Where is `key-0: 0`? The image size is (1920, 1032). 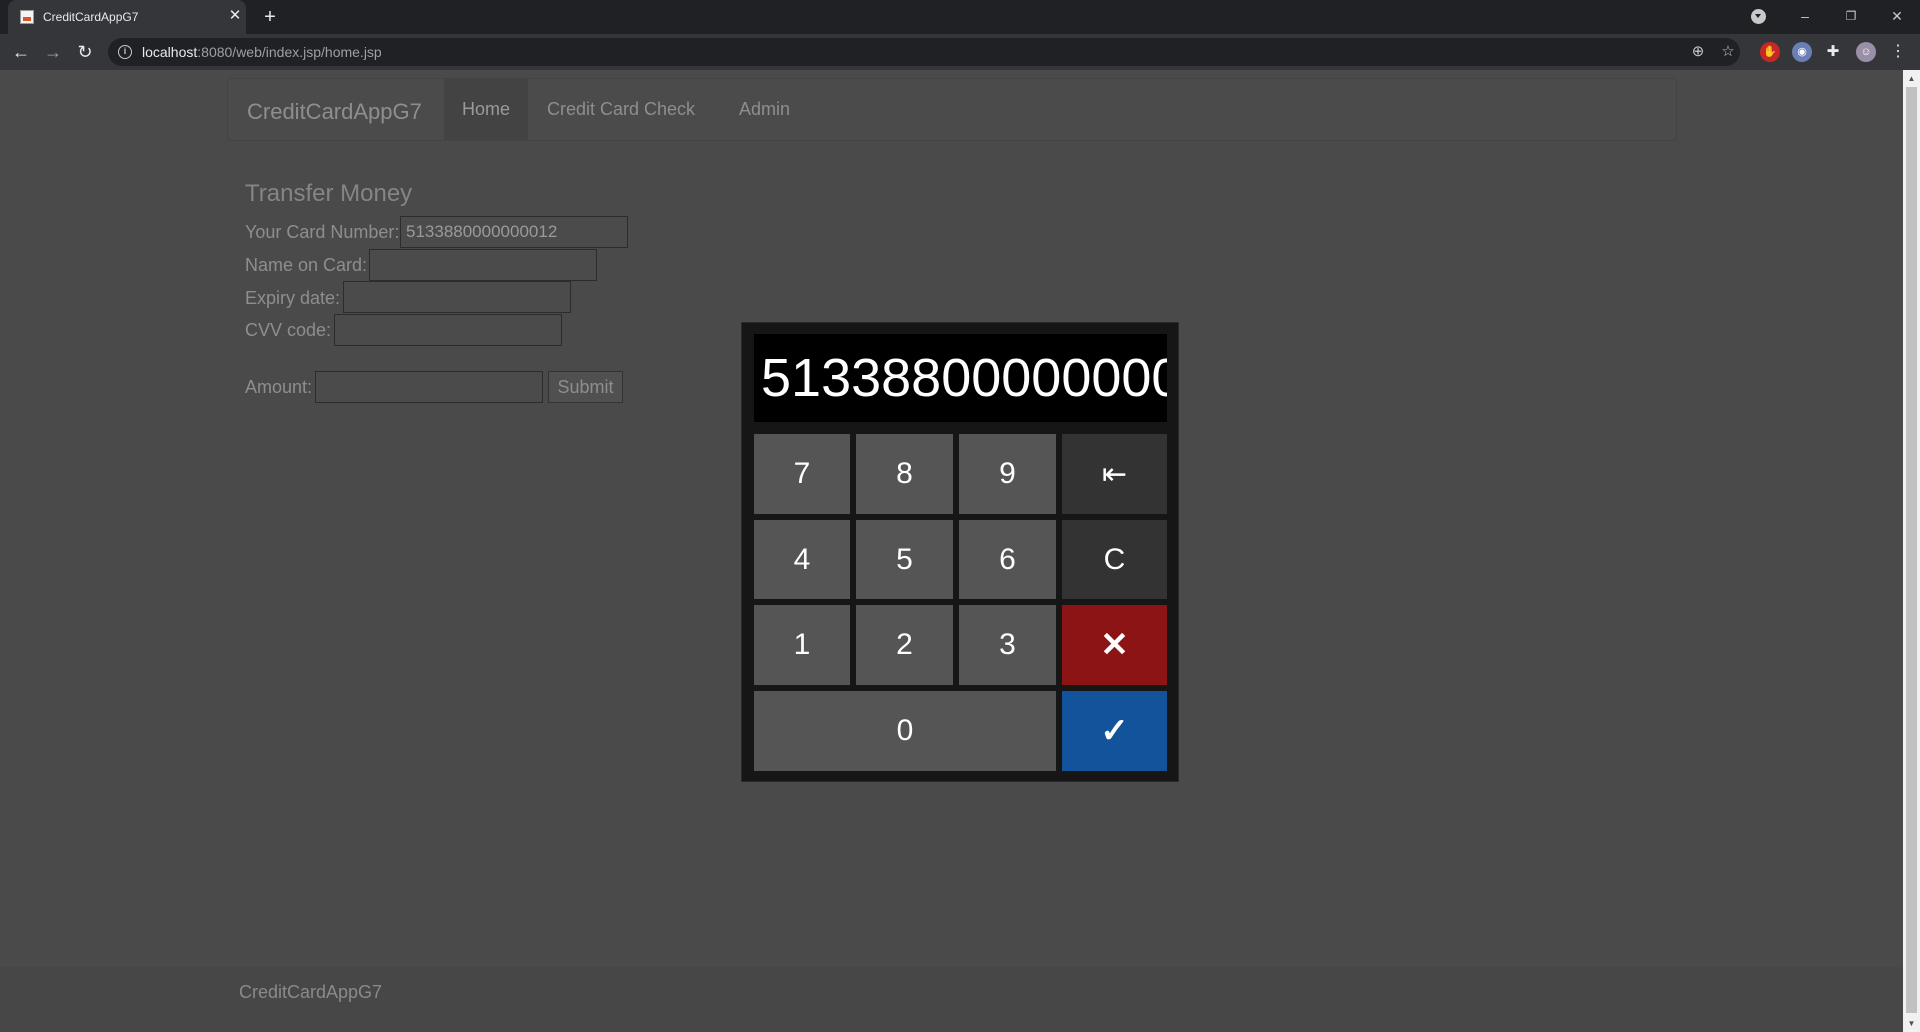
key-0: 0 is located at coordinates (905, 731).